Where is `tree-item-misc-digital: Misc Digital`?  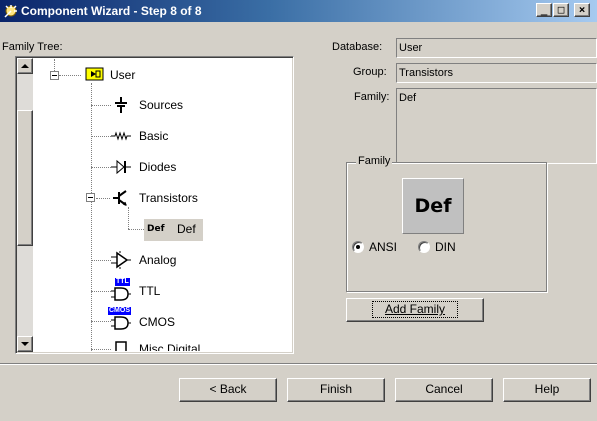
tree-item-misc-digital: Misc Digital is located at coordinates (169, 346).